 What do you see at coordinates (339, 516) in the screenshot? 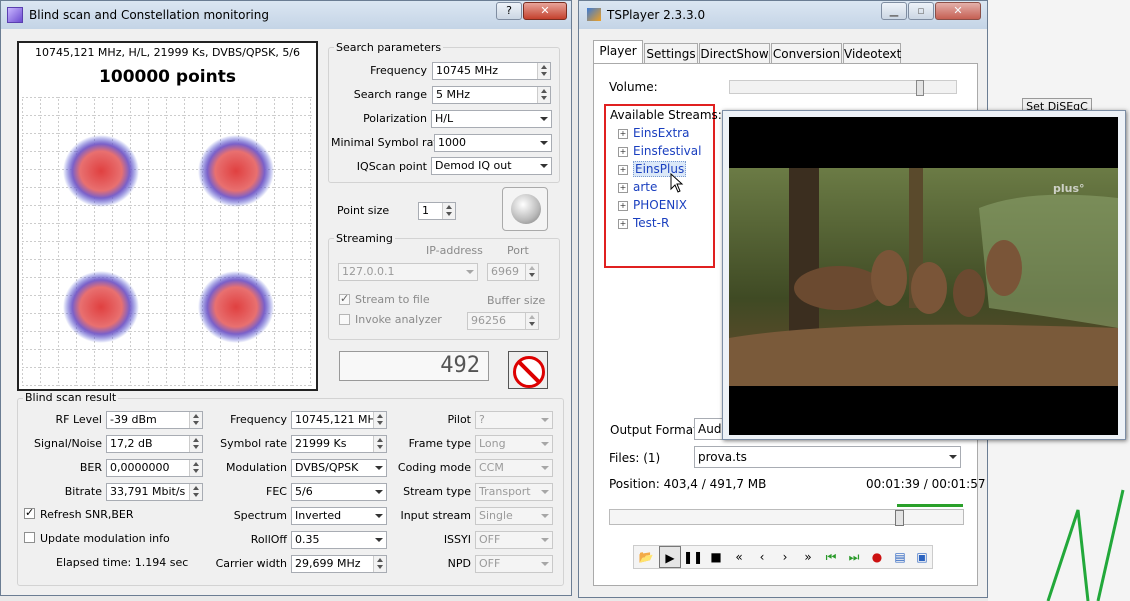
I see `spectrum-select: Inverted` at bounding box center [339, 516].